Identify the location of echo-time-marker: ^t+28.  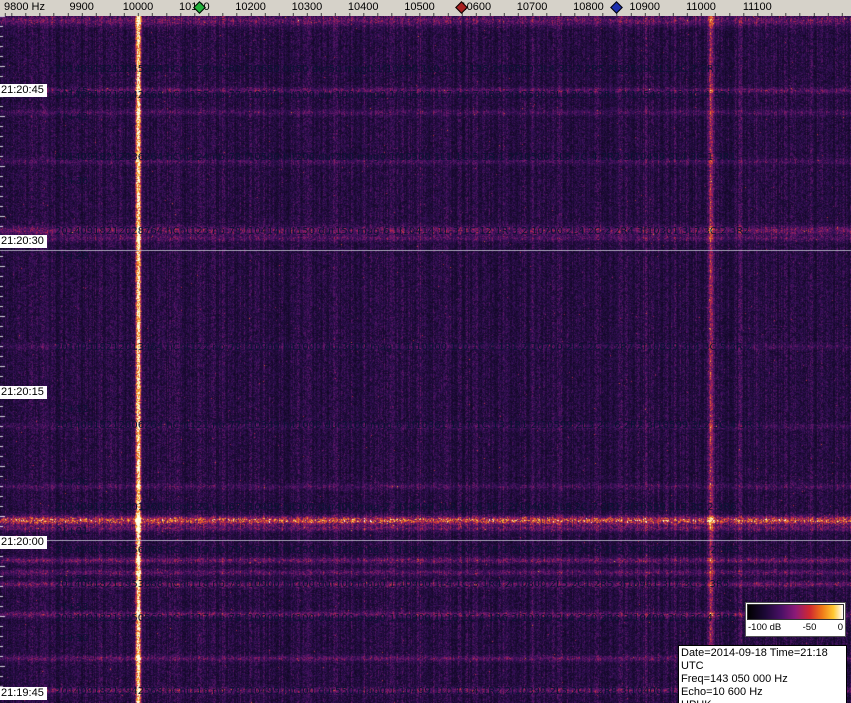
(72, 256).